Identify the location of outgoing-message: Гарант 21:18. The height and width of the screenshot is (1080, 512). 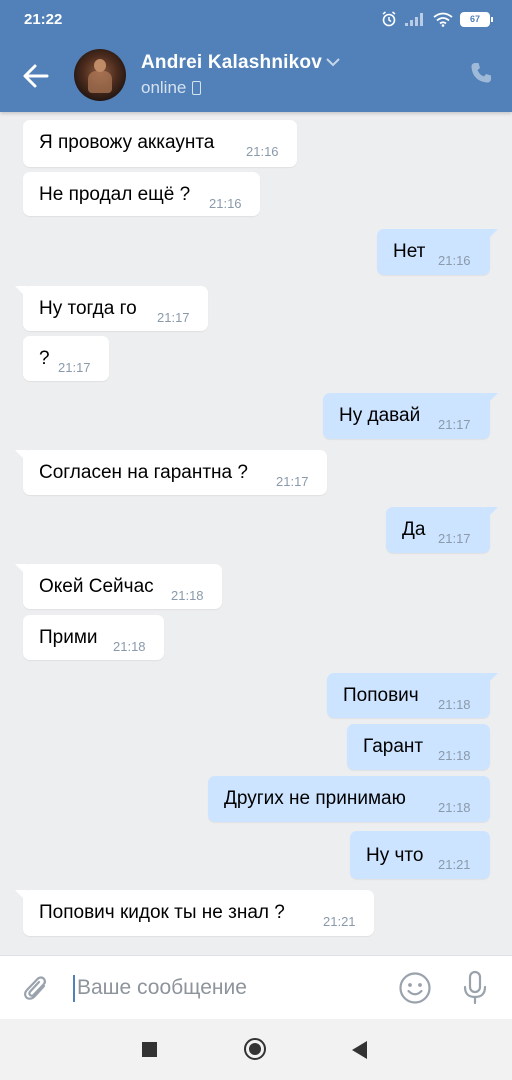
(418, 747).